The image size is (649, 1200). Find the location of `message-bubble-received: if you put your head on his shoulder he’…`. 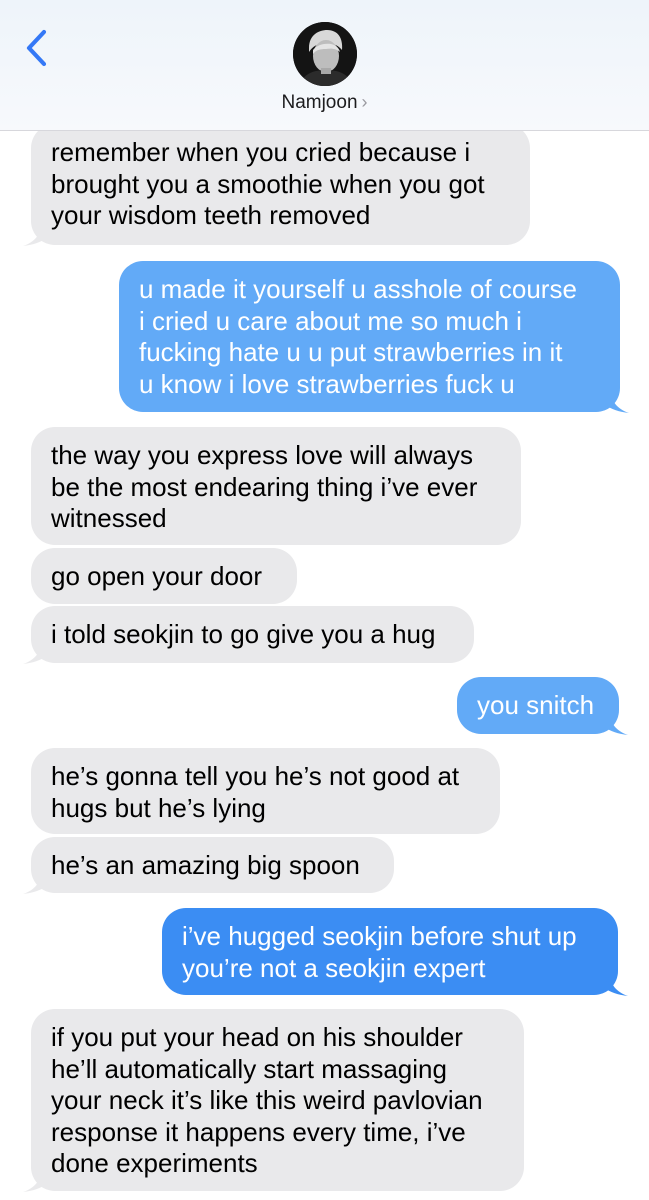

message-bubble-received: if you put your head on his shoulder he’… is located at coordinates (277, 1100).